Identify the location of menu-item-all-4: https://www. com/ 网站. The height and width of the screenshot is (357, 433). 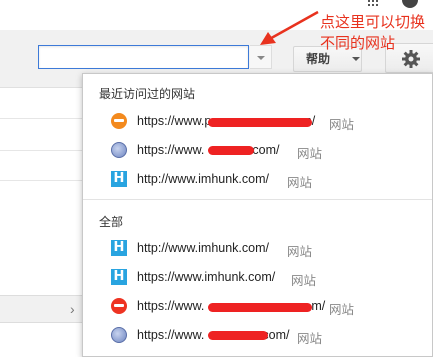
(257, 335).